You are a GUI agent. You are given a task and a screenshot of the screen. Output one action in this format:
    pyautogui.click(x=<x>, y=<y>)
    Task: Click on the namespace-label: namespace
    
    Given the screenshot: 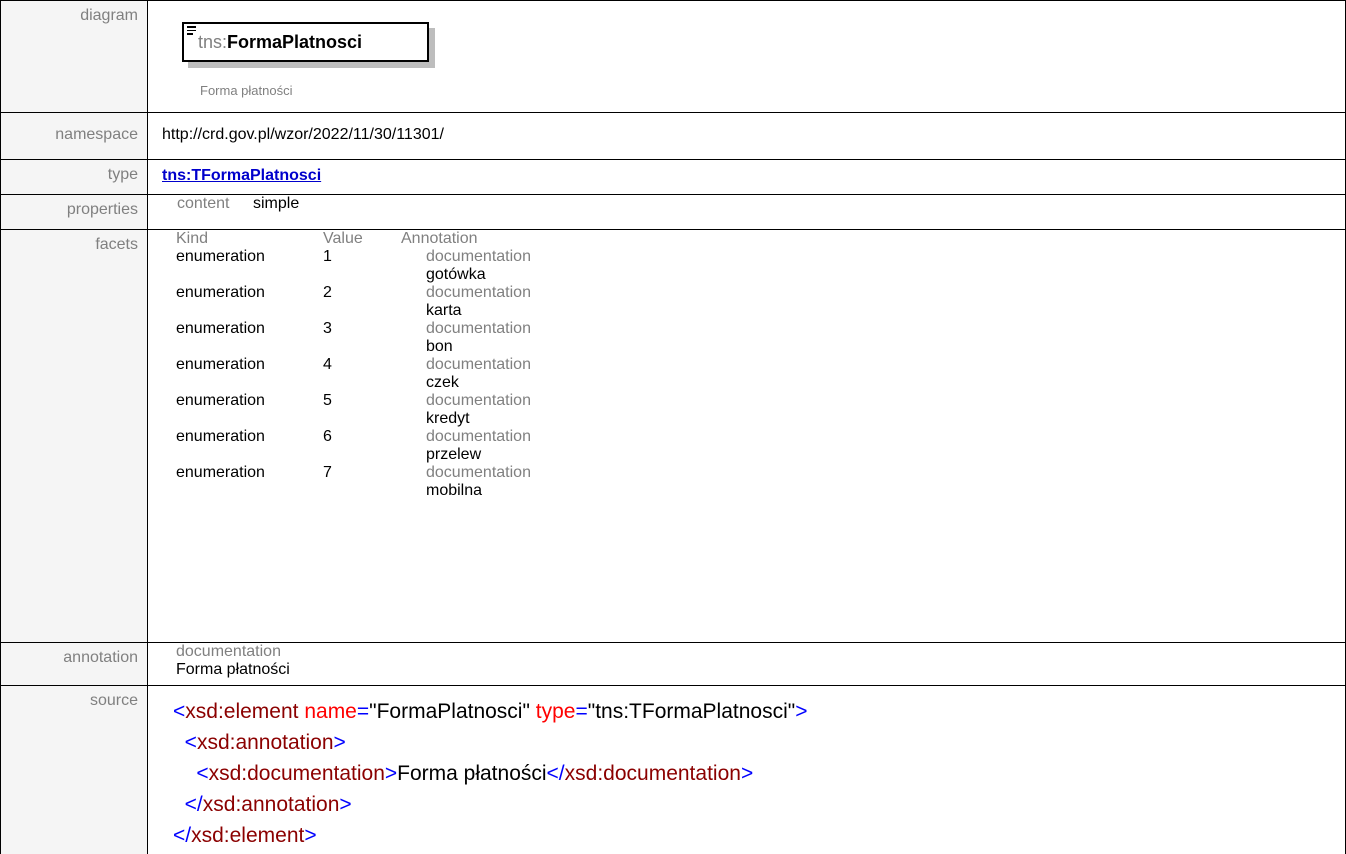 What is the action you would take?
    pyautogui.click(x=74, y=136)
    